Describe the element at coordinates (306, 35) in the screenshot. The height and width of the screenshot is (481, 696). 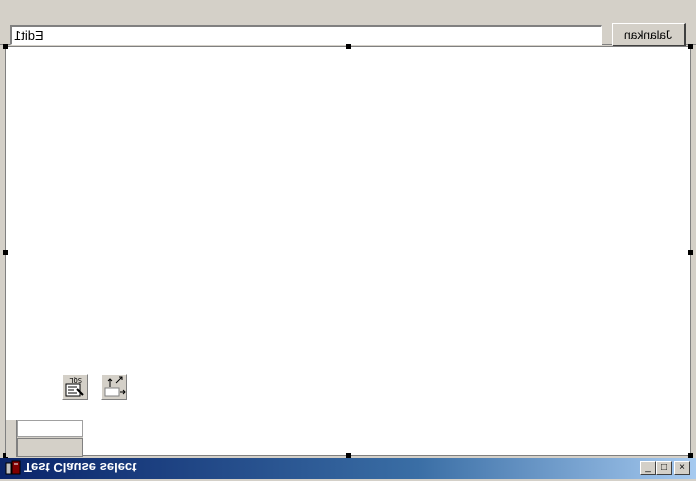
I see `edit-field: Edit1` at that location.